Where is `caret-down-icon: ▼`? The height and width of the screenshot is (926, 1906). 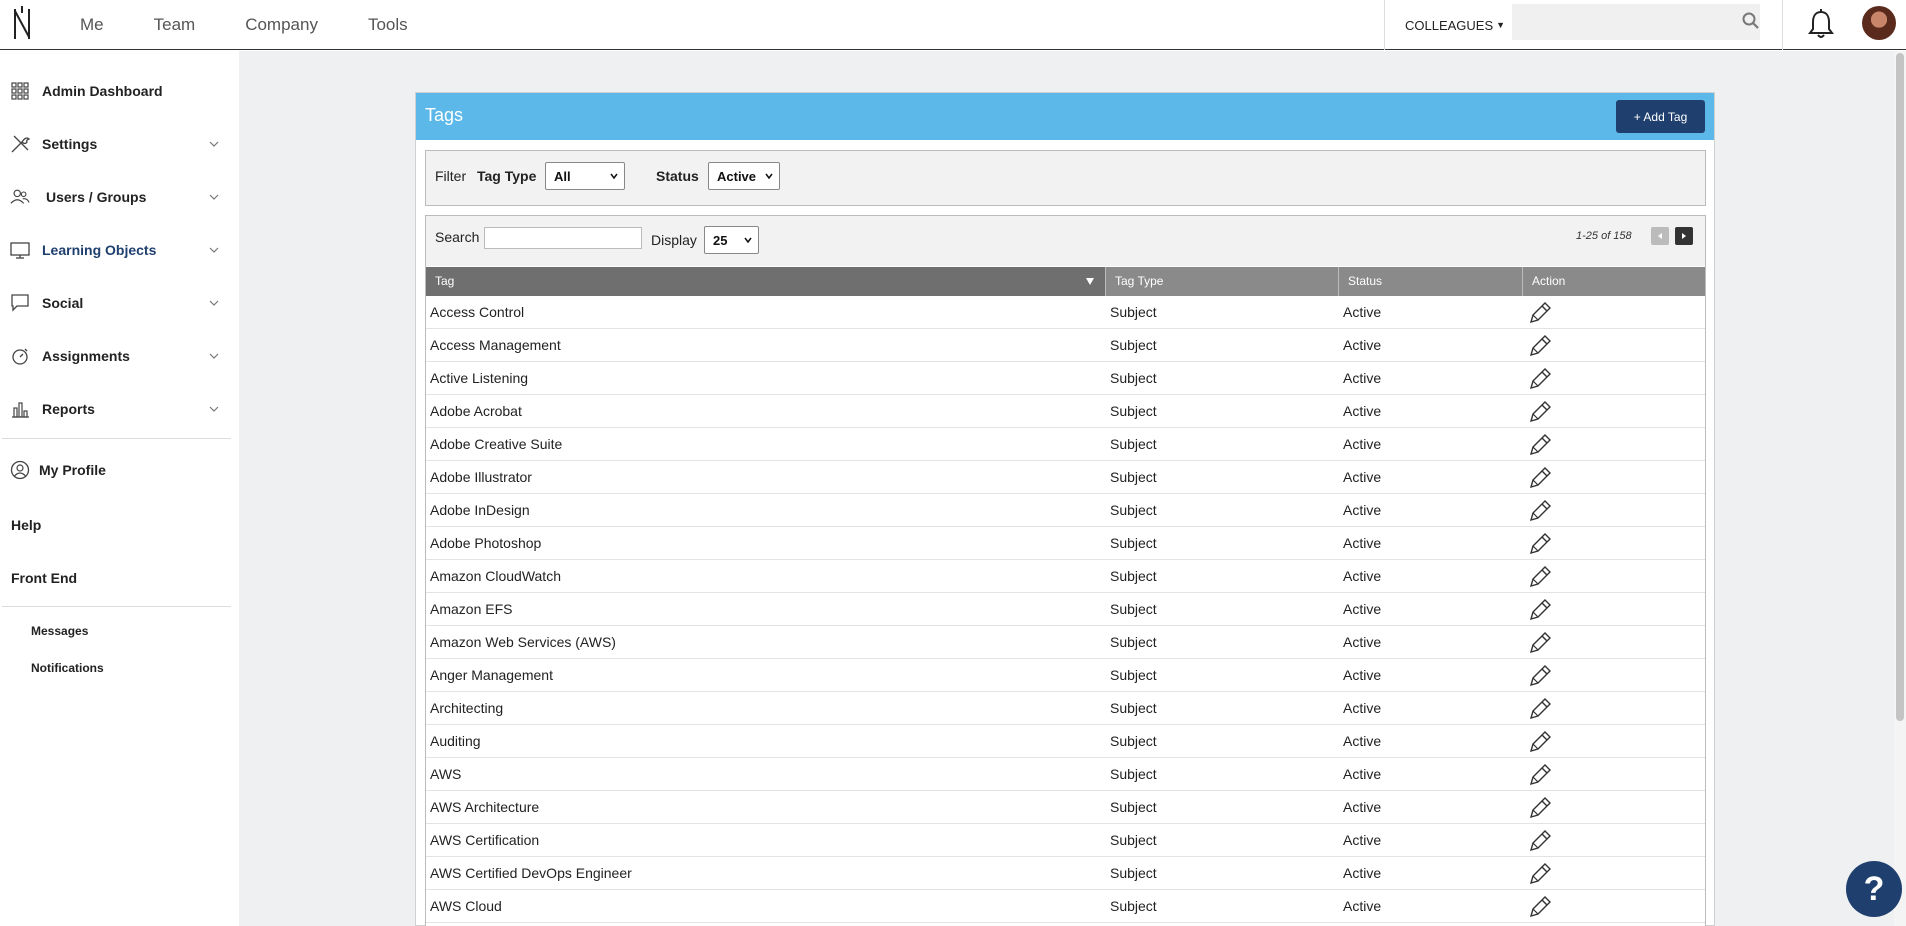 caret-down-icon: ▼ is located at coordinates (1501, 25).